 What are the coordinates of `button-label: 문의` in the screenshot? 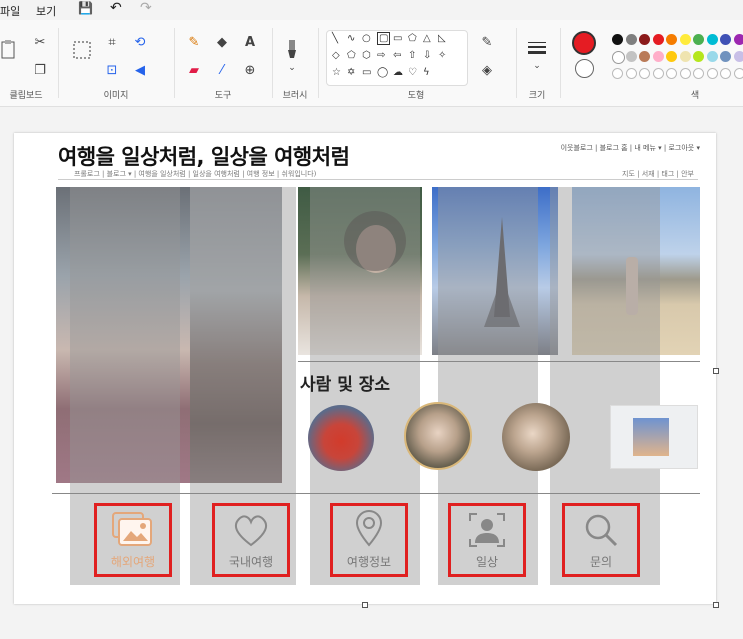 It's located at (601, 562).